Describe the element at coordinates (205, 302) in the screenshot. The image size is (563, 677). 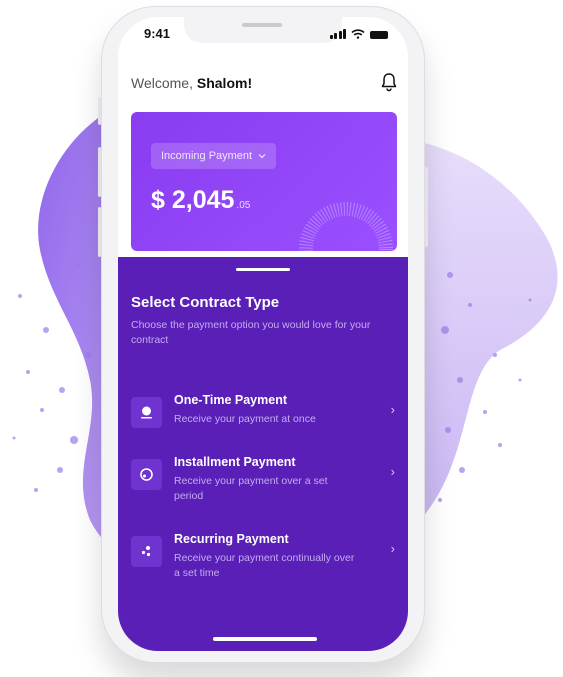
I see `sheet-title: Select Contract Type` at that location.